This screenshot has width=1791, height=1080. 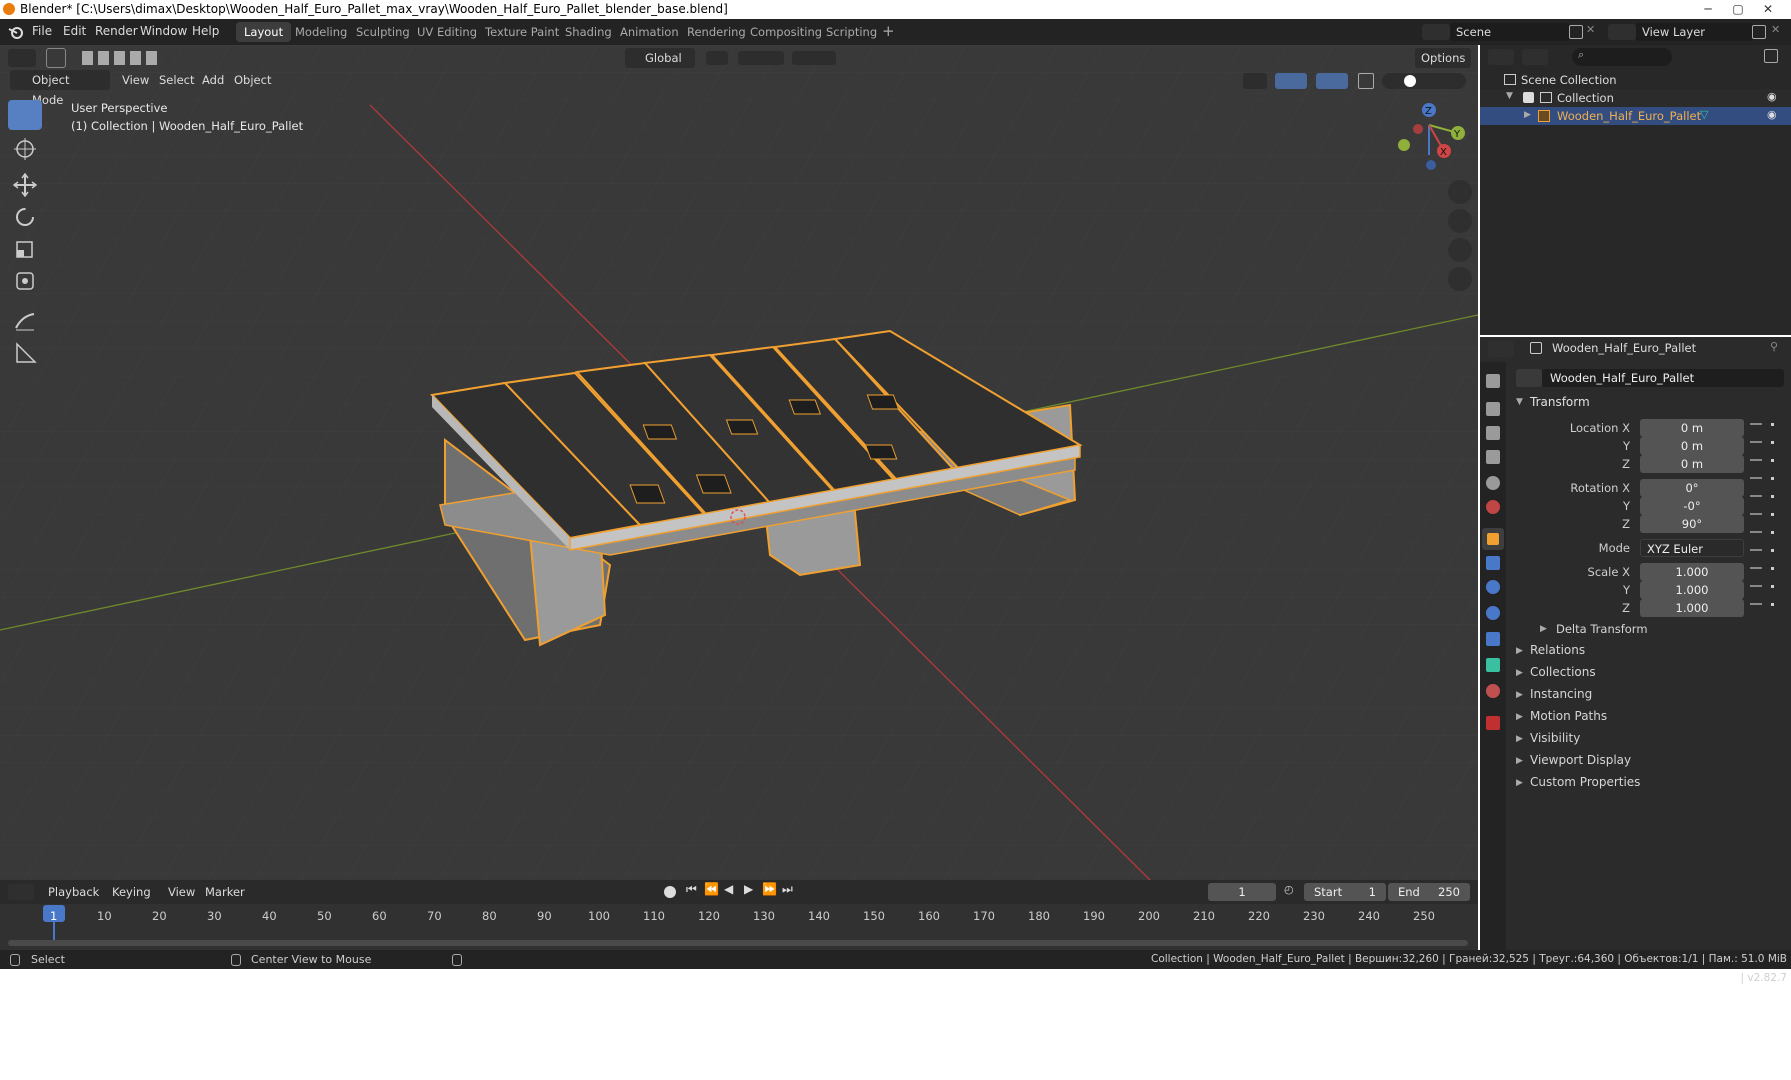 What do you see at coordinates (660, 58) in the screenshot?
I see `transform-orientation-select: Global` at bounding box center [660, 58].